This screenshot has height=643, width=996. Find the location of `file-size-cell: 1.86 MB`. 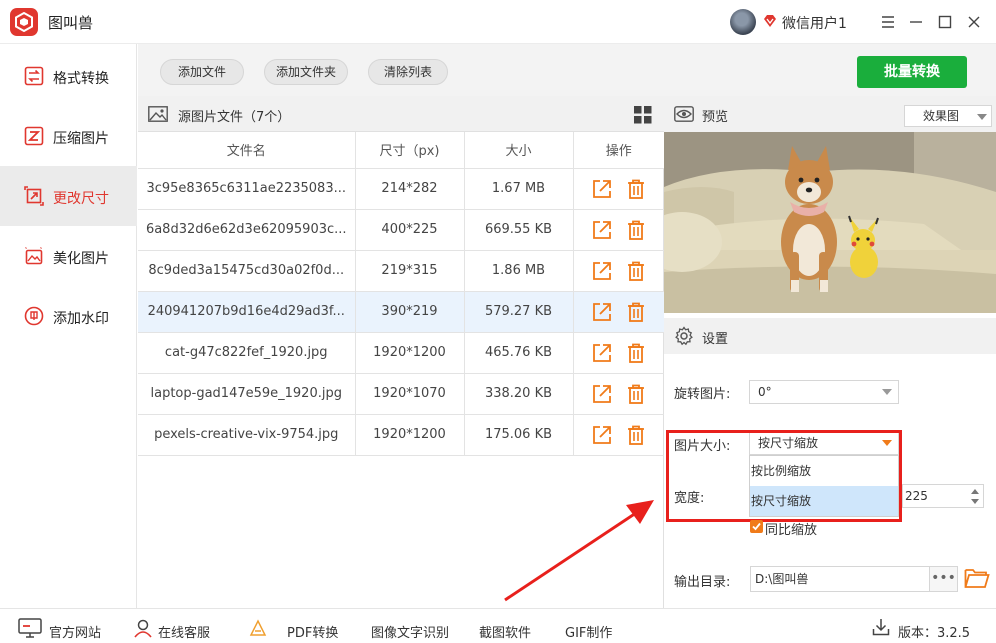

file-size-cell: 1.86 MB is located at coordinates (519, 271).